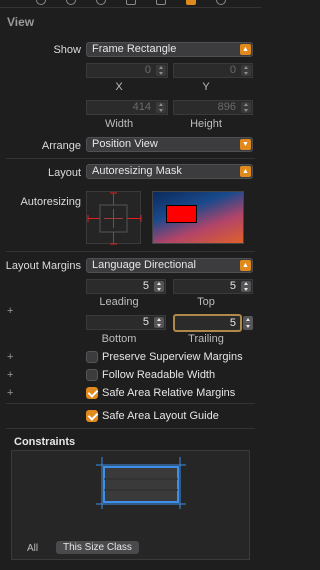 The image size is (320, 570). Describe the element at coordinates (159, 375) in the screenshot. I see `follow-readable-width-label: Follow Readable Width` at that location.